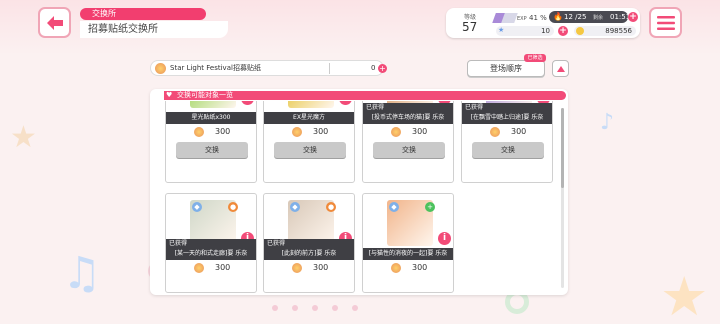  Describe the element at coordinates (211, 254) in the screenshot. I see `item-name: [某一天的和式走廊]要 乐奈` at that location.